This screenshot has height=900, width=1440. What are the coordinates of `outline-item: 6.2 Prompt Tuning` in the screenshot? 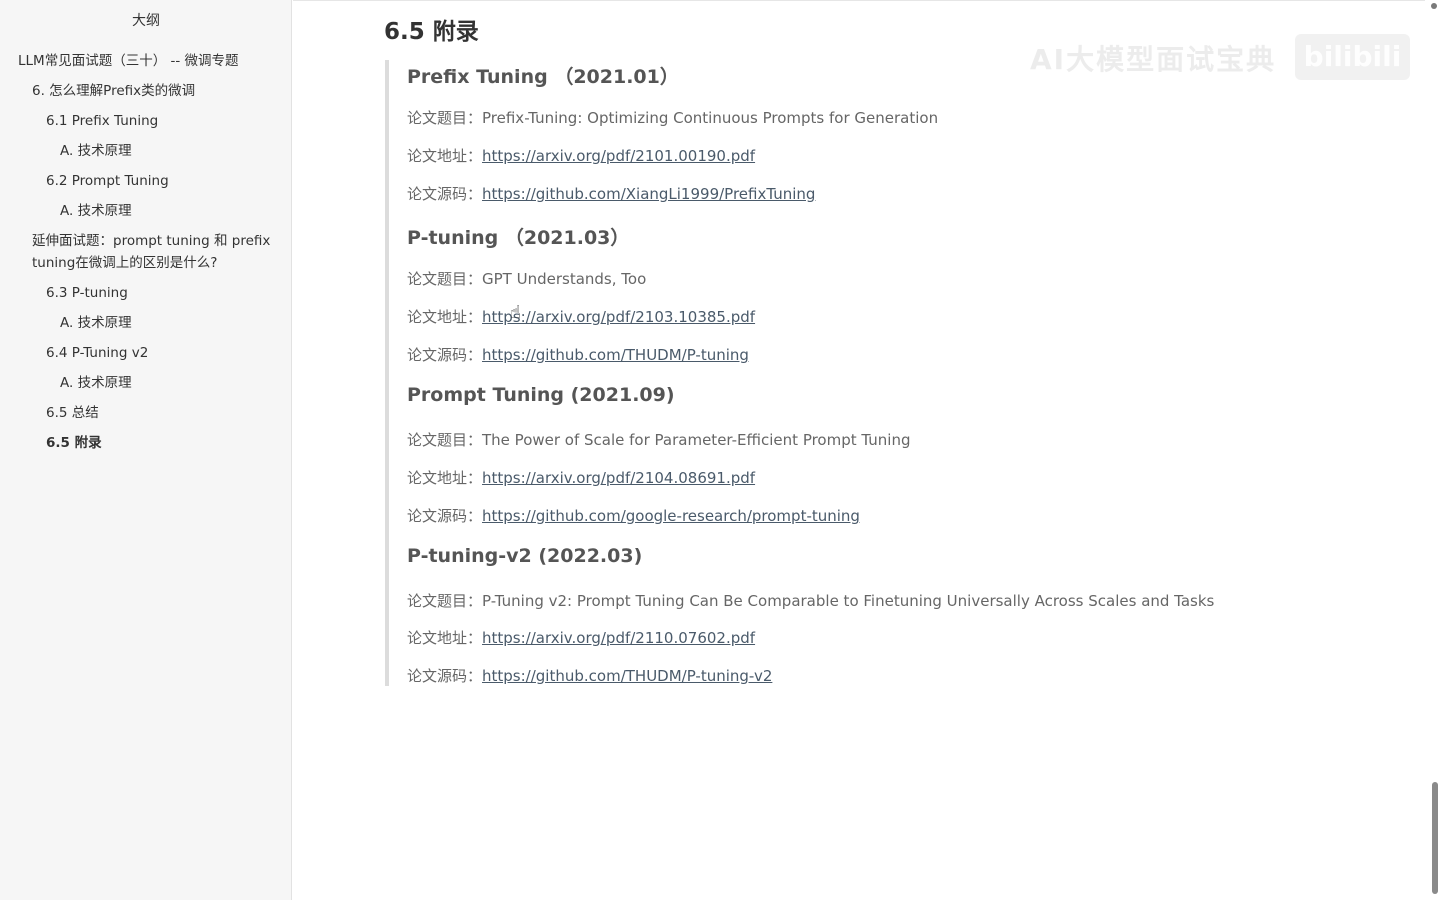 It's located at (146, 181).